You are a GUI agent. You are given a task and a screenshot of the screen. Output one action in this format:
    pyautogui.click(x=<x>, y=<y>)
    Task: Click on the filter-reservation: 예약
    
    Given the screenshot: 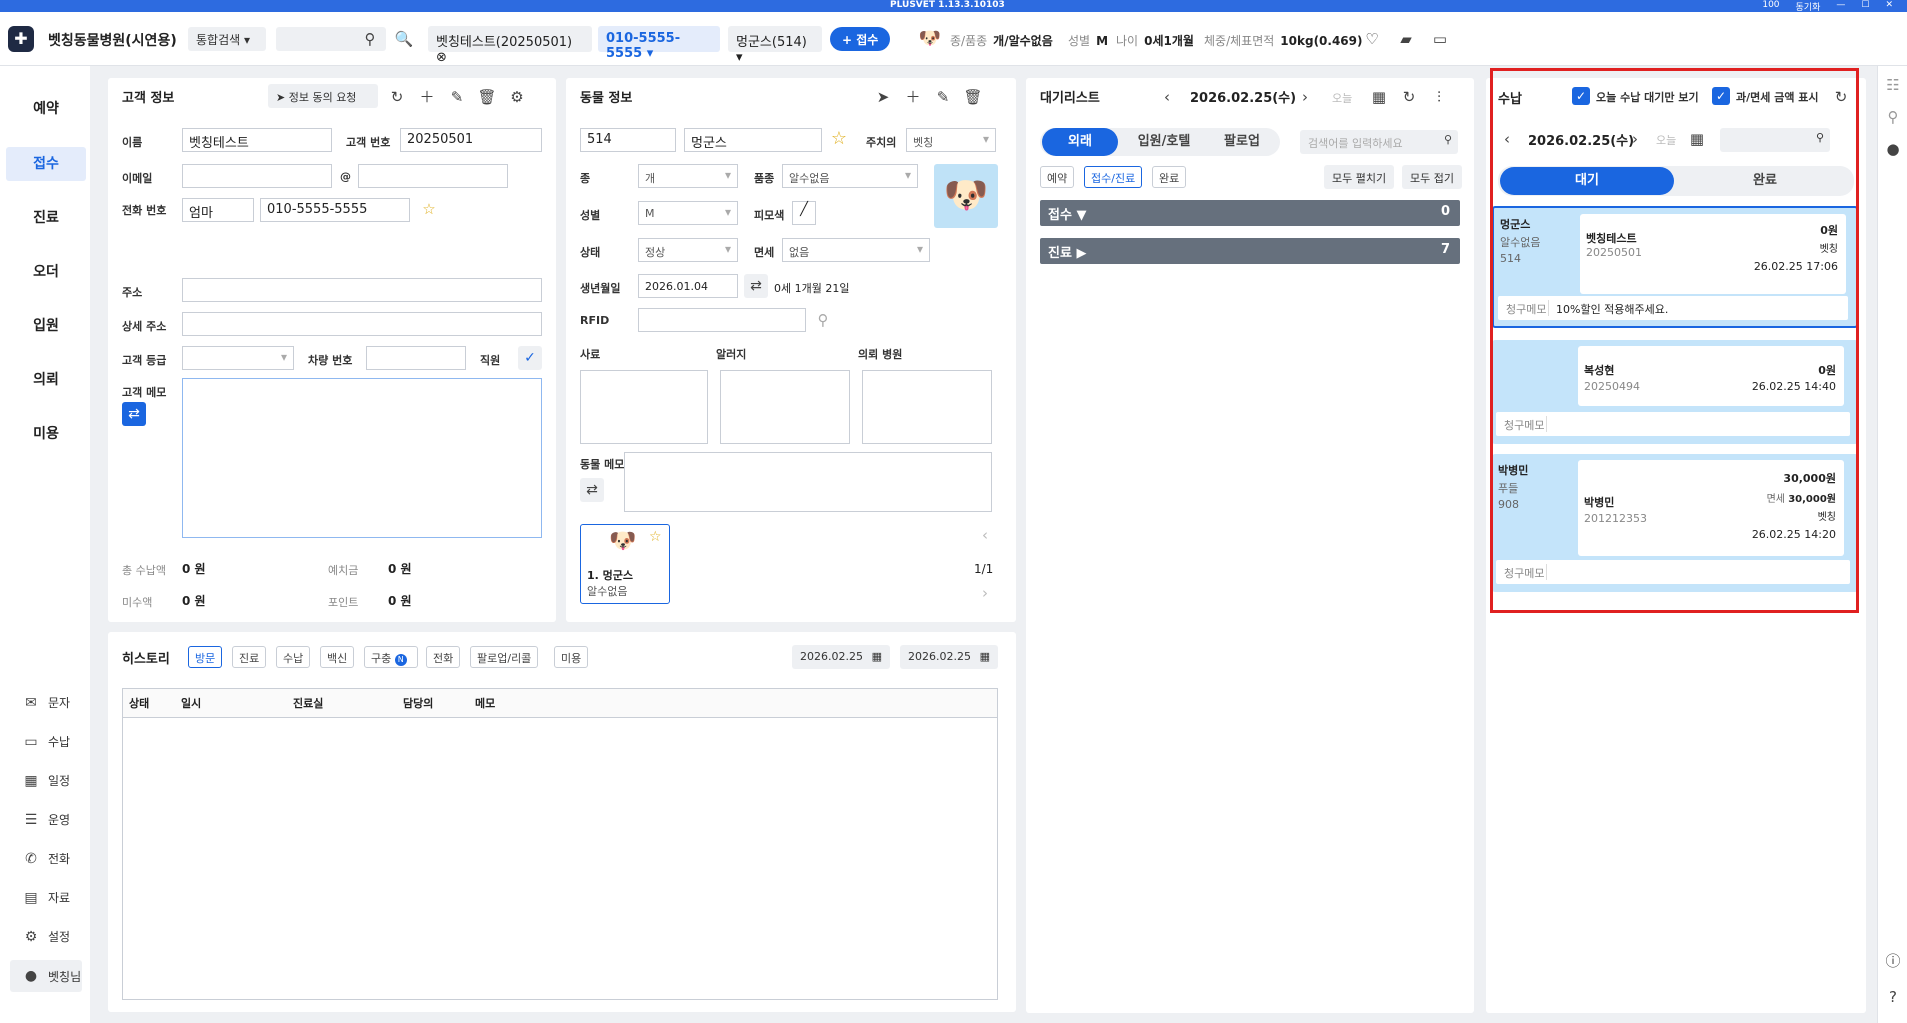 What is the action you would take?
    pyautogui.click(x=1057, y=177)
    